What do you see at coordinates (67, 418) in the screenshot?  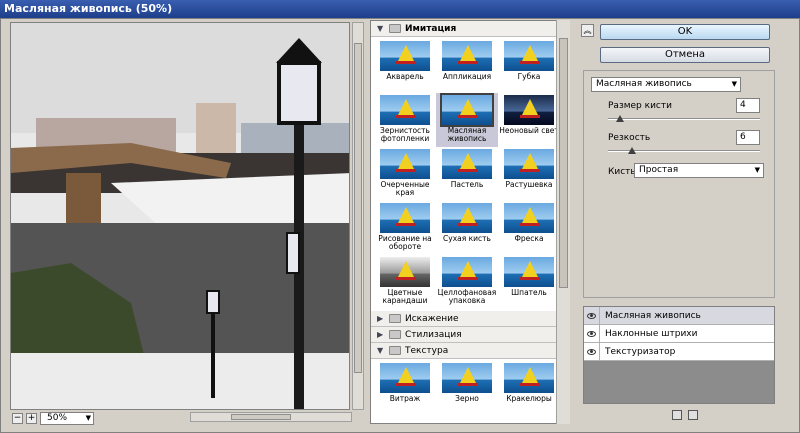 I see `zoom-select: 50% ▼` at bounding box center [67, 418].